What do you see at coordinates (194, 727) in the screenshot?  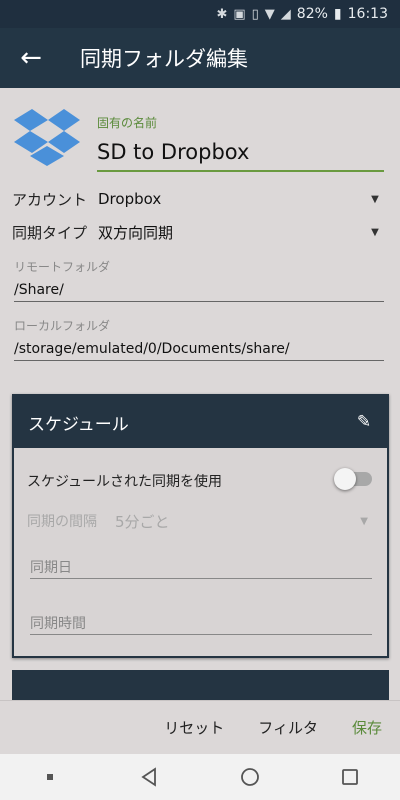 I see `reset-button: リセット` at bounding box center [194, 727].